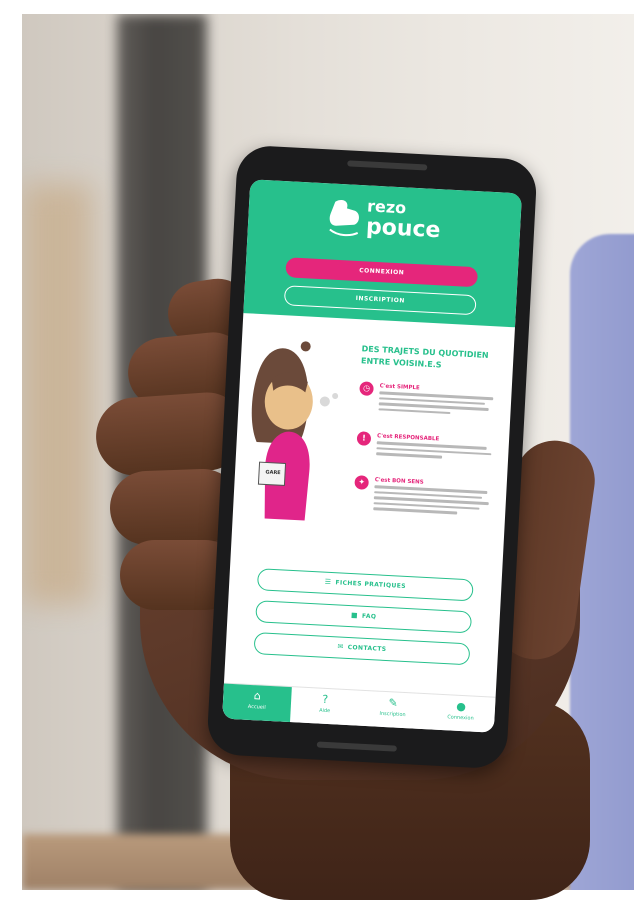  I want to click on thumb-logo-icon, so click(344, 218).